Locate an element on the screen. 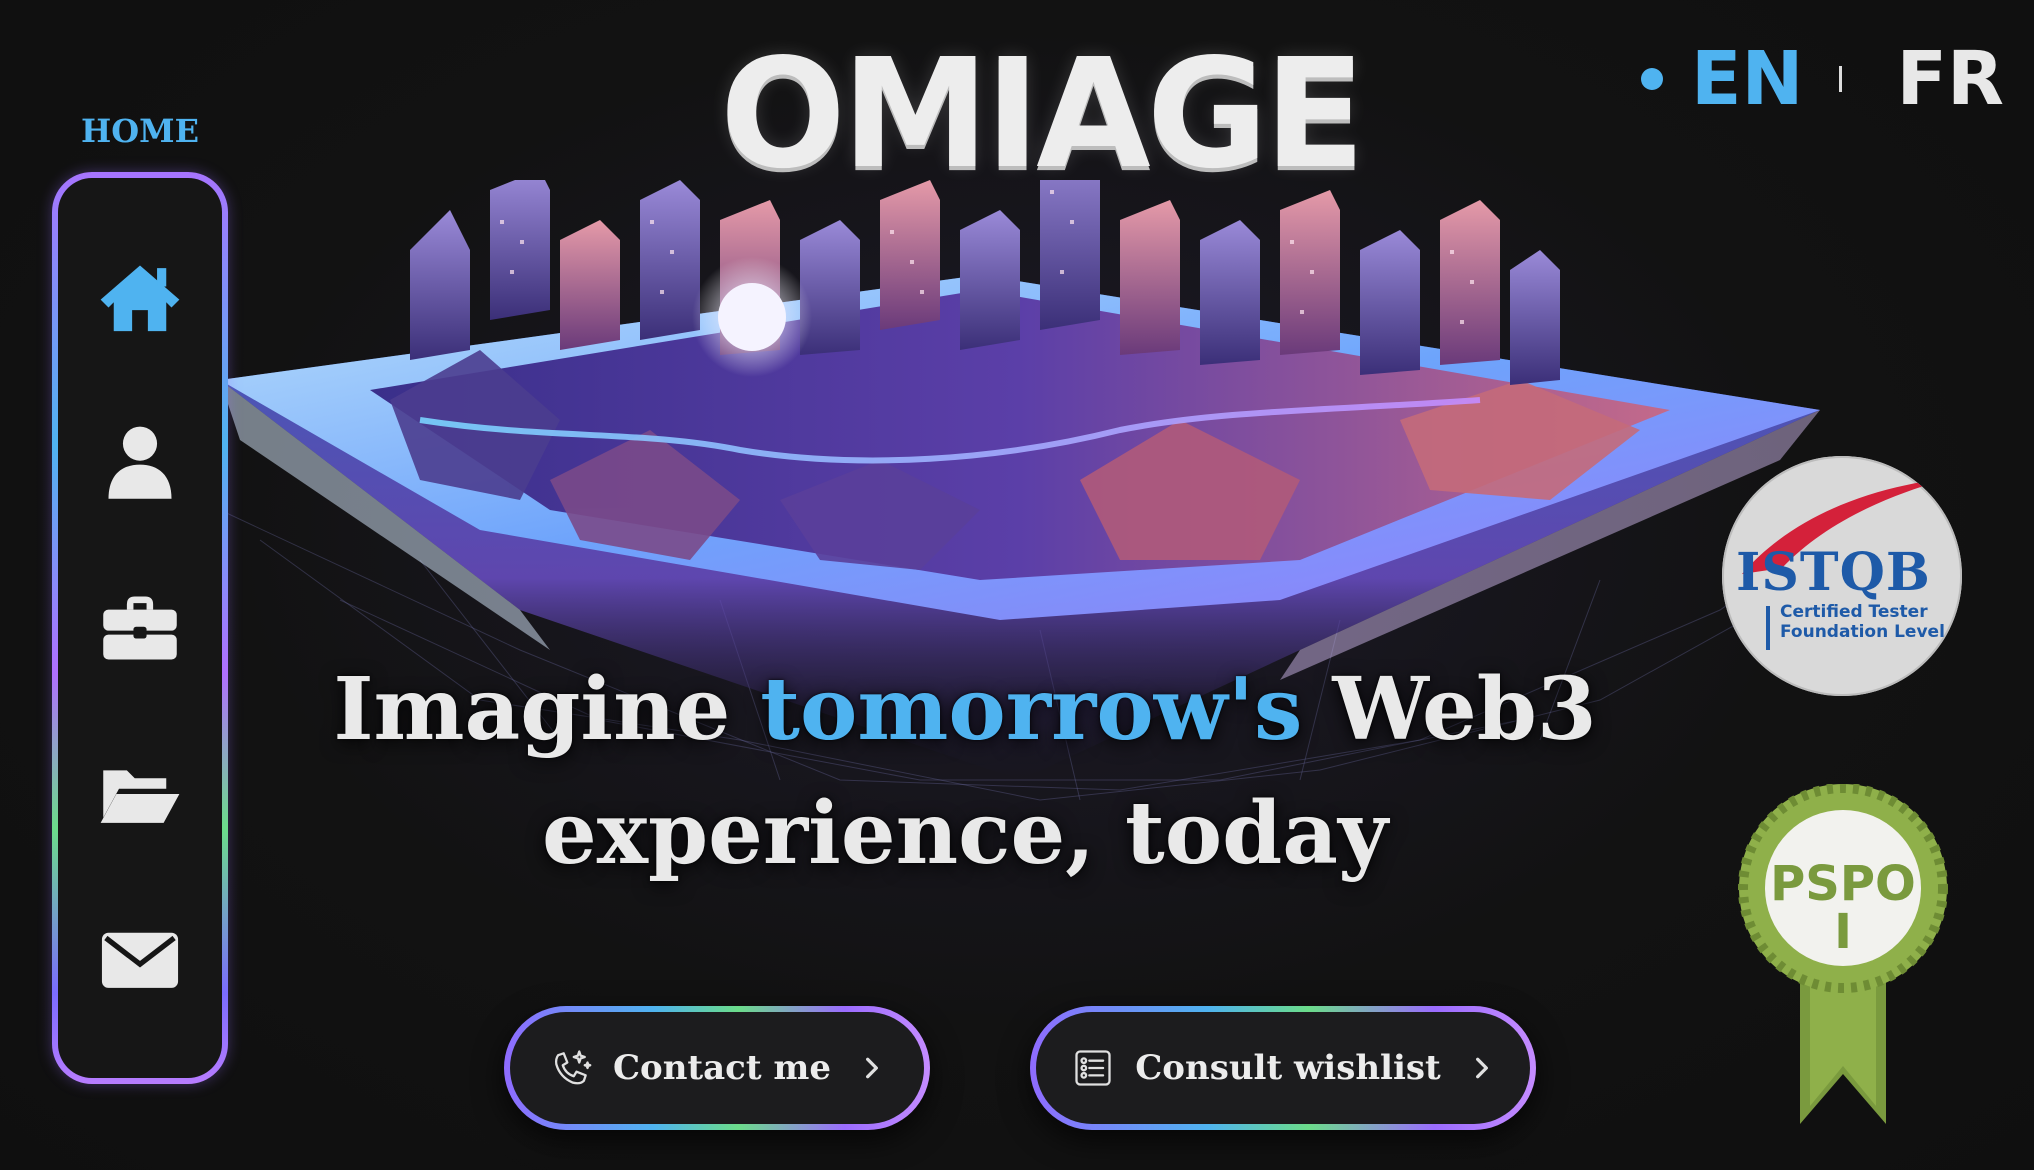 The height and width of the screenshot is (1170, 2034). home-icon is located at coordinates (140, 298).